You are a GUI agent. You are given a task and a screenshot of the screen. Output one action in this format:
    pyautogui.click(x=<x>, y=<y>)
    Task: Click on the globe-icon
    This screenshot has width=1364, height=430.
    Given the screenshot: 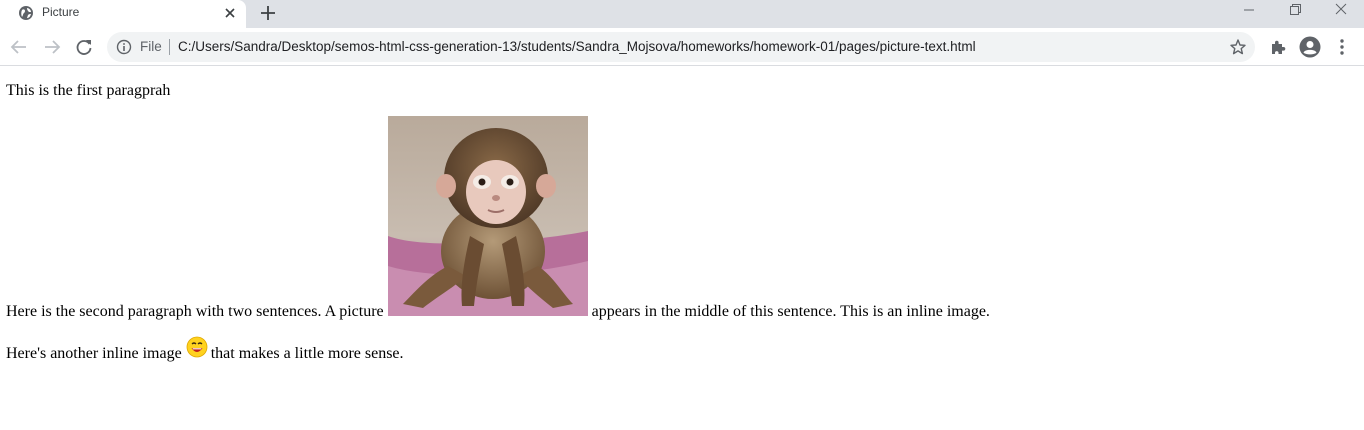 What is the action you would take?
    pyautogui.click(x=26, y=13)
    